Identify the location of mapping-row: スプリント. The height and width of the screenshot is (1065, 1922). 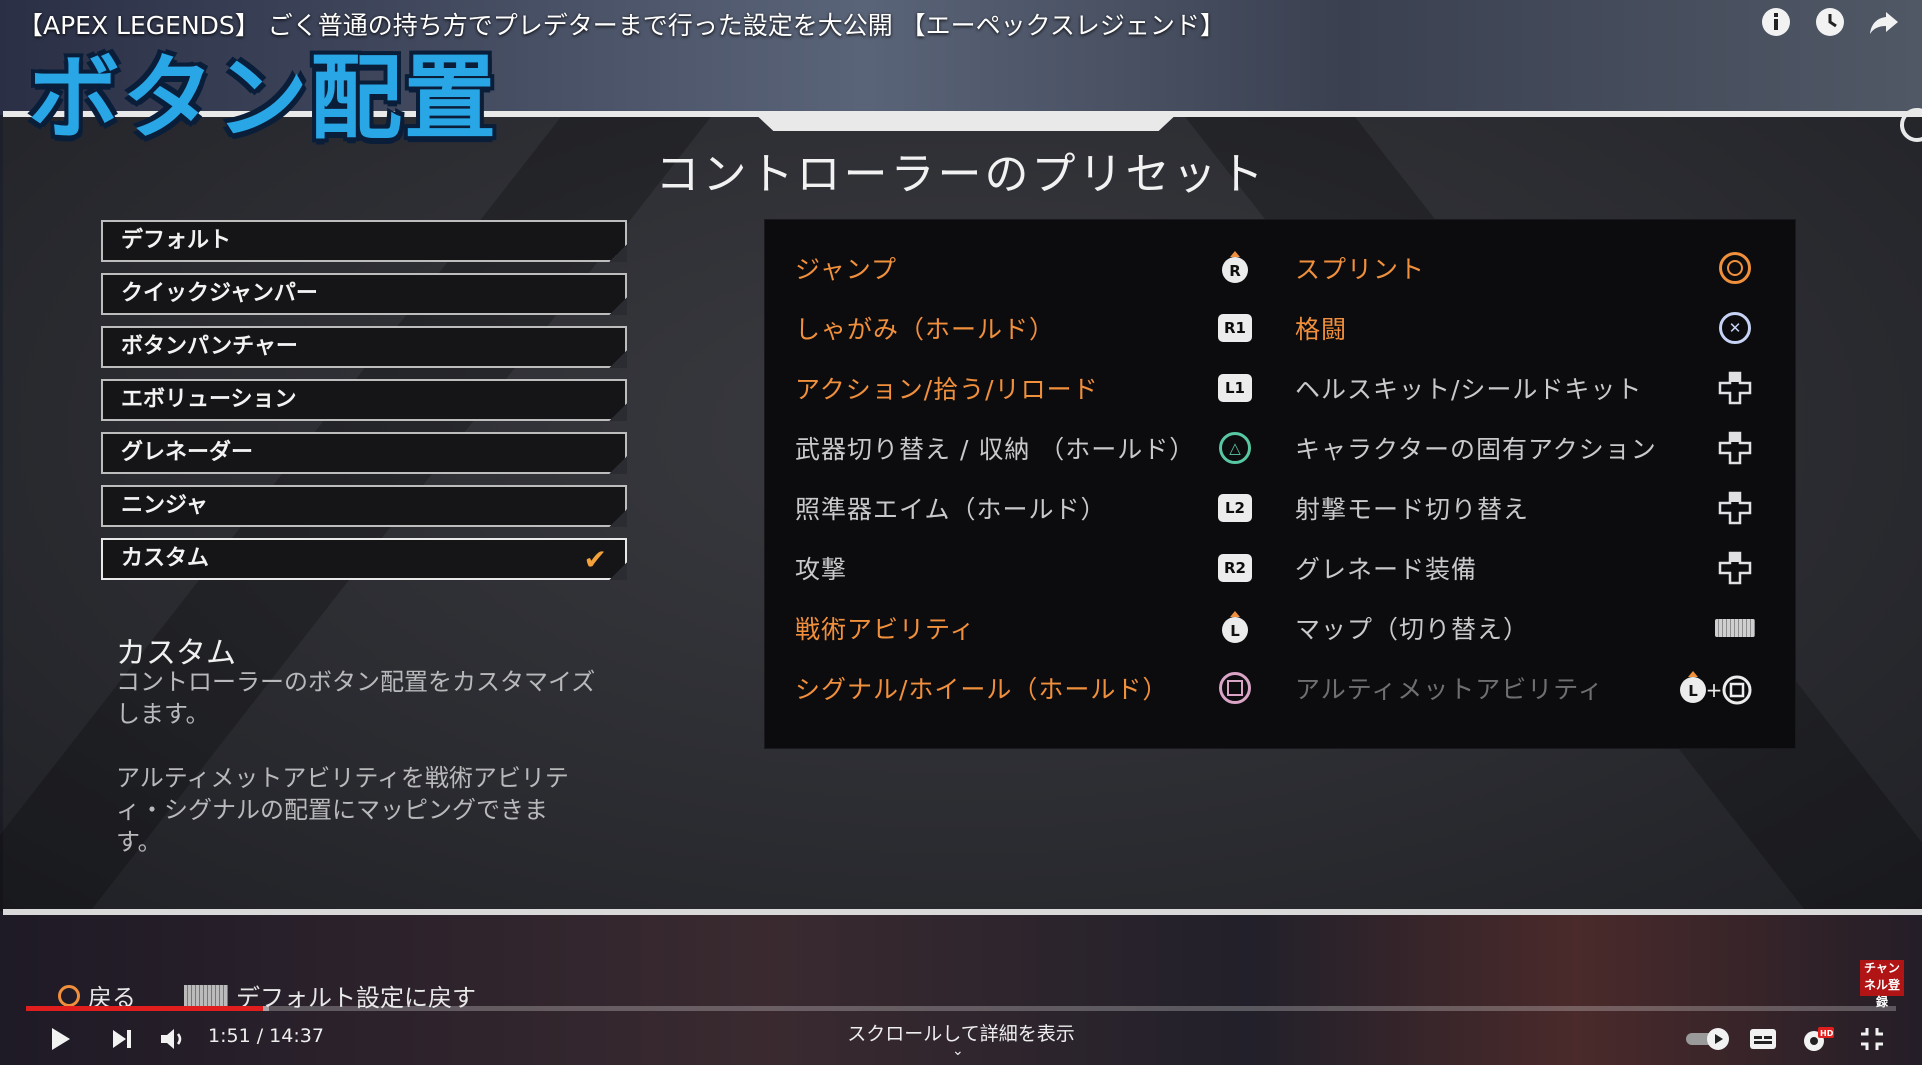
(1360, 268).